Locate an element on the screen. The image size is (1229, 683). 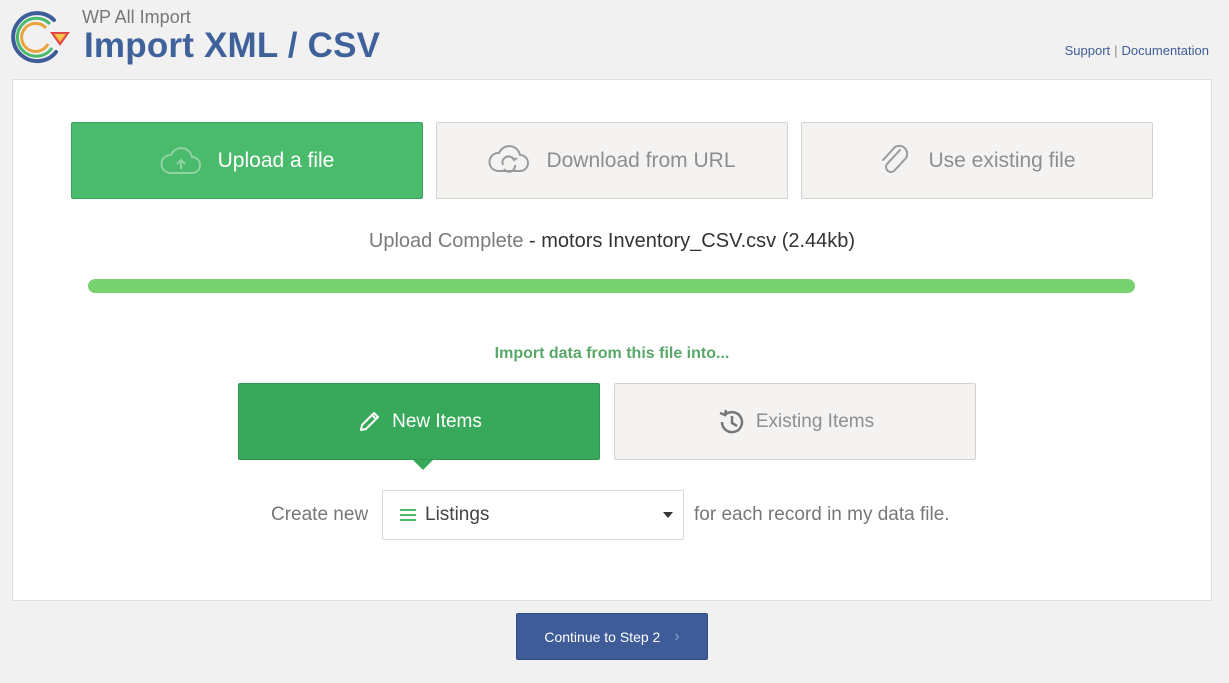
use-existing-file-label: Use existing file is located at coordinates (1002, 160).